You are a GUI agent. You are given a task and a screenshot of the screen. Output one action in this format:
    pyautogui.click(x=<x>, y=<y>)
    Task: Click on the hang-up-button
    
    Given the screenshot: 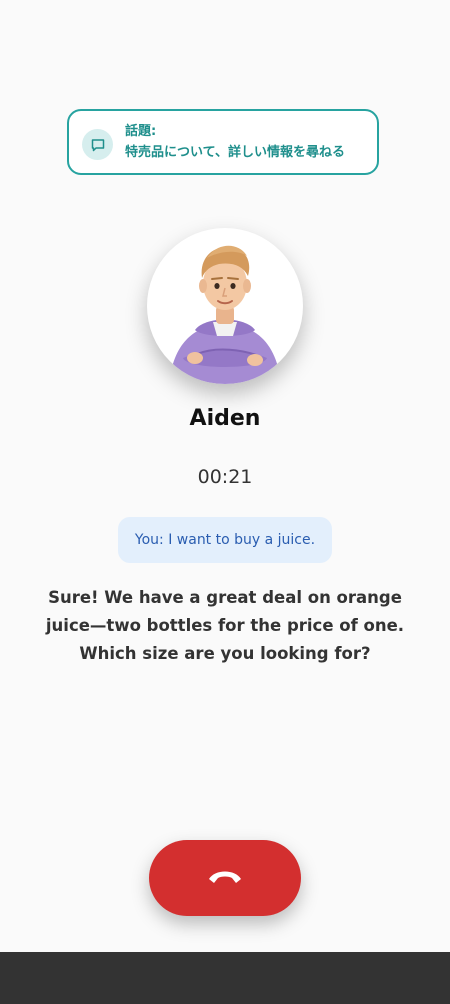 What is the action you would take?
    pyautogui.click(x=225, y=878)
    